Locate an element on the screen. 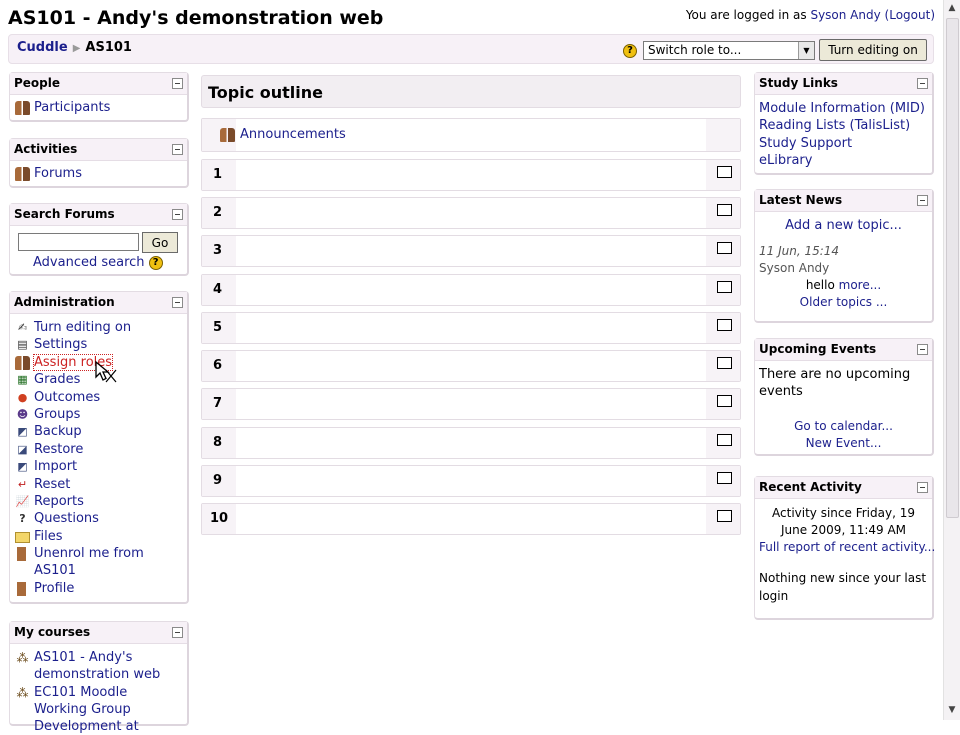  search-forums-input is located at coordinates (78, 242).